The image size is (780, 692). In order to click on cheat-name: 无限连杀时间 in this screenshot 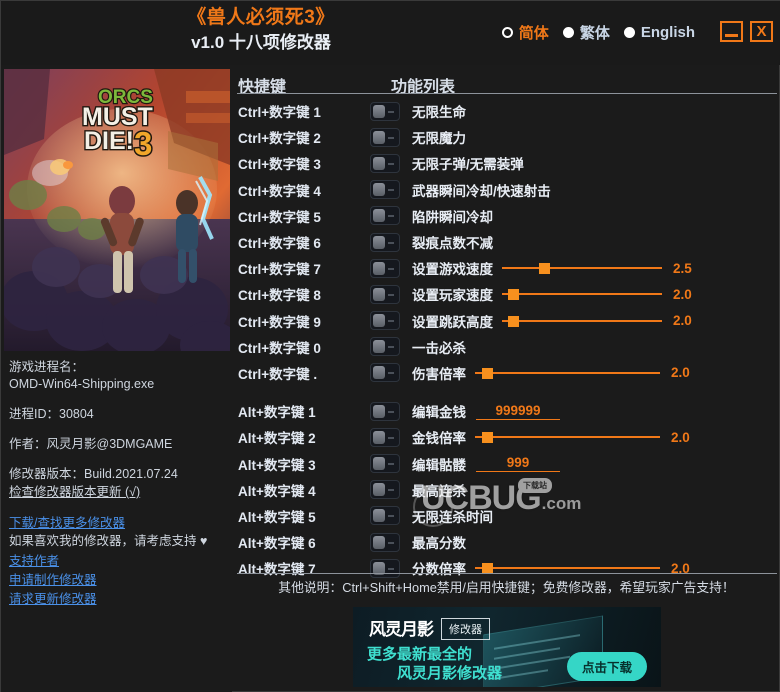, I will do `click(452, 517)`.